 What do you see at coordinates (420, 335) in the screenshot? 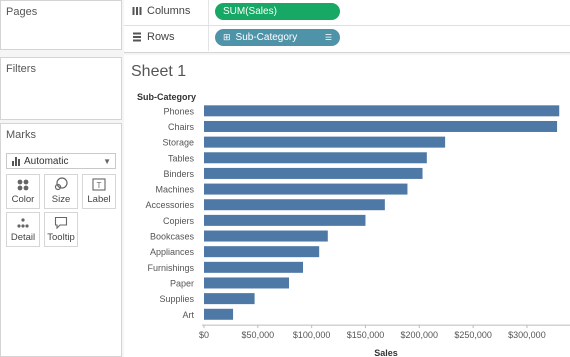
I see `x-tick-label: $200,000` at bounding box center [420, 335].